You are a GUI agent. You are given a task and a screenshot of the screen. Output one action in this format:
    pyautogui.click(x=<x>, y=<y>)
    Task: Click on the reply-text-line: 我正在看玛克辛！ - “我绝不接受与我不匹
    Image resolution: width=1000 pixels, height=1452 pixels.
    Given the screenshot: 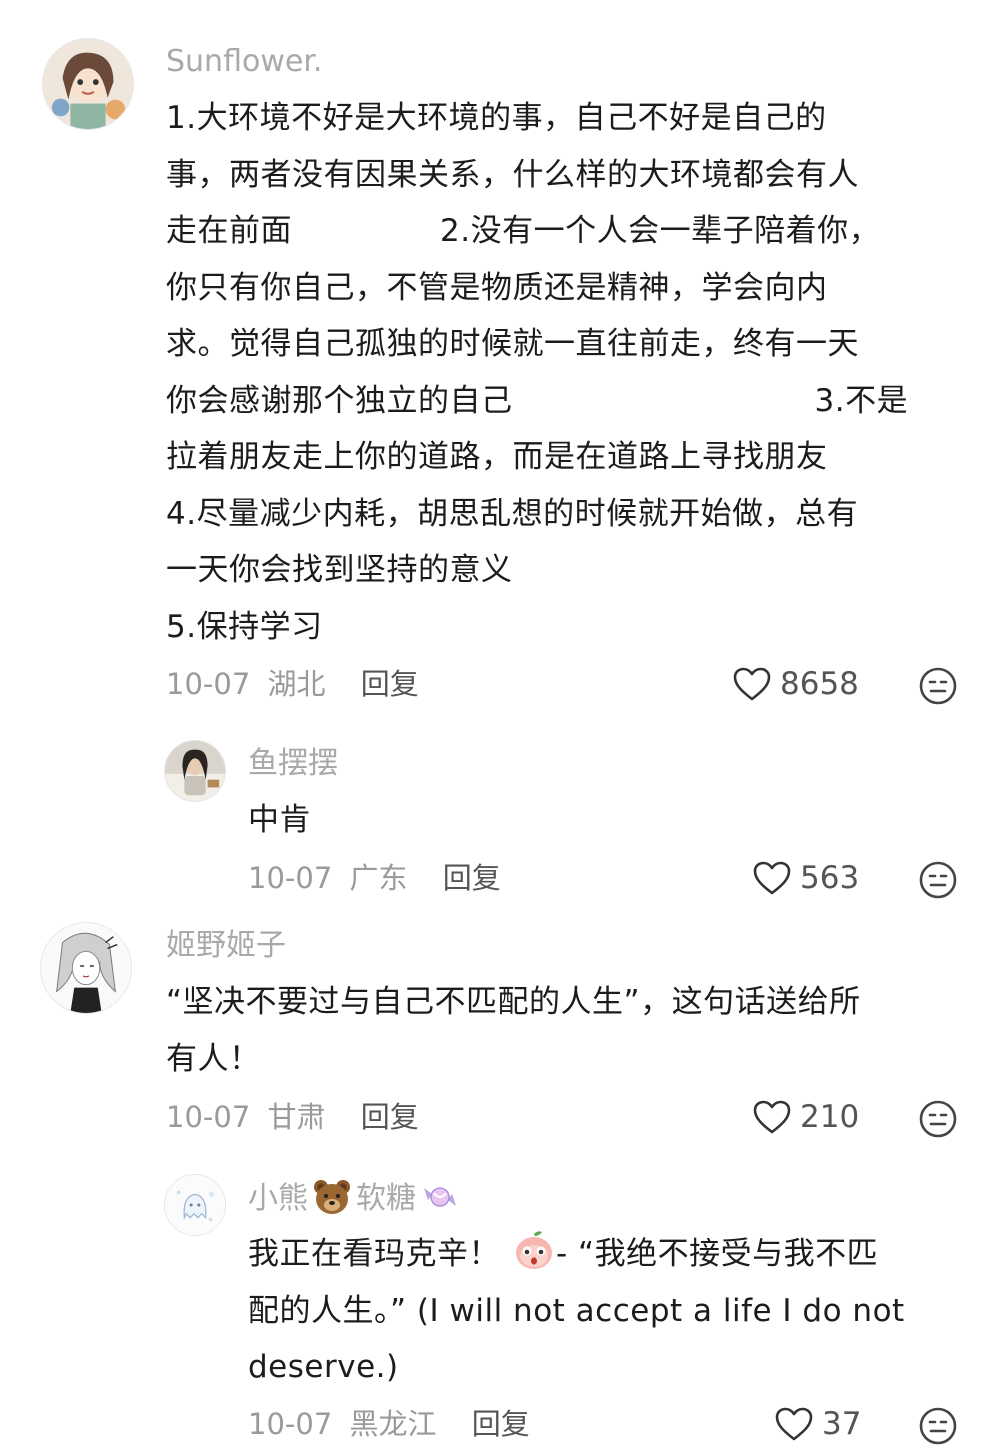 What is the action you would take?
    pyautogui.click(x=618, y=1254)
    